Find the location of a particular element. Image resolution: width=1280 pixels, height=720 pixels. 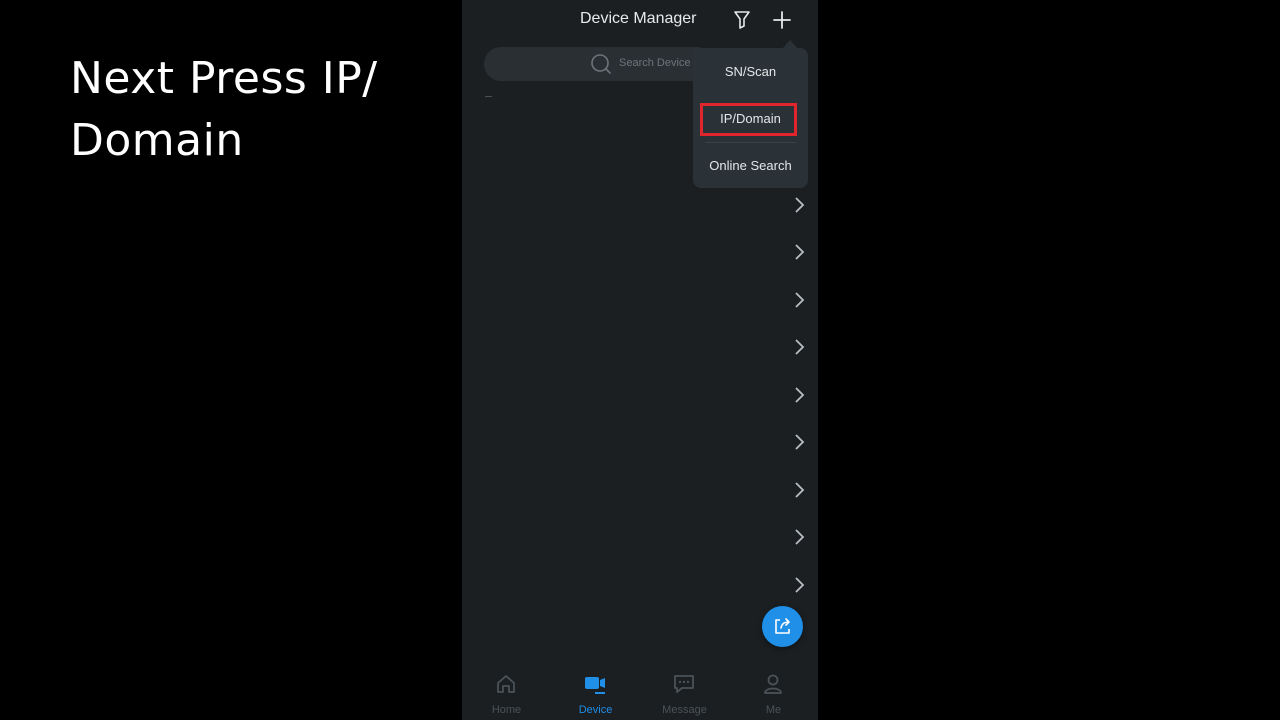

tab-home: Home is located at coordinates (506, 690).